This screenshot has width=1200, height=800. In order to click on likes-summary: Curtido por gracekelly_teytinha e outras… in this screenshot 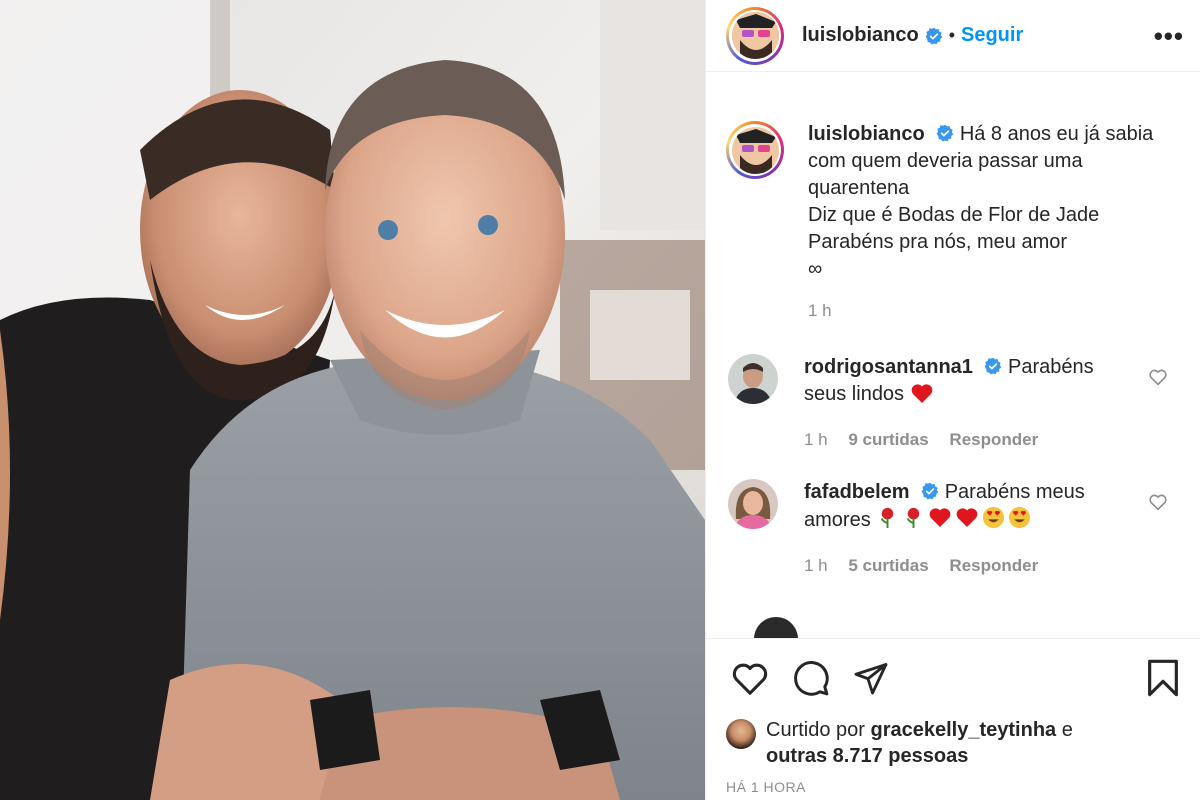, I will do `click(953, 743)`.